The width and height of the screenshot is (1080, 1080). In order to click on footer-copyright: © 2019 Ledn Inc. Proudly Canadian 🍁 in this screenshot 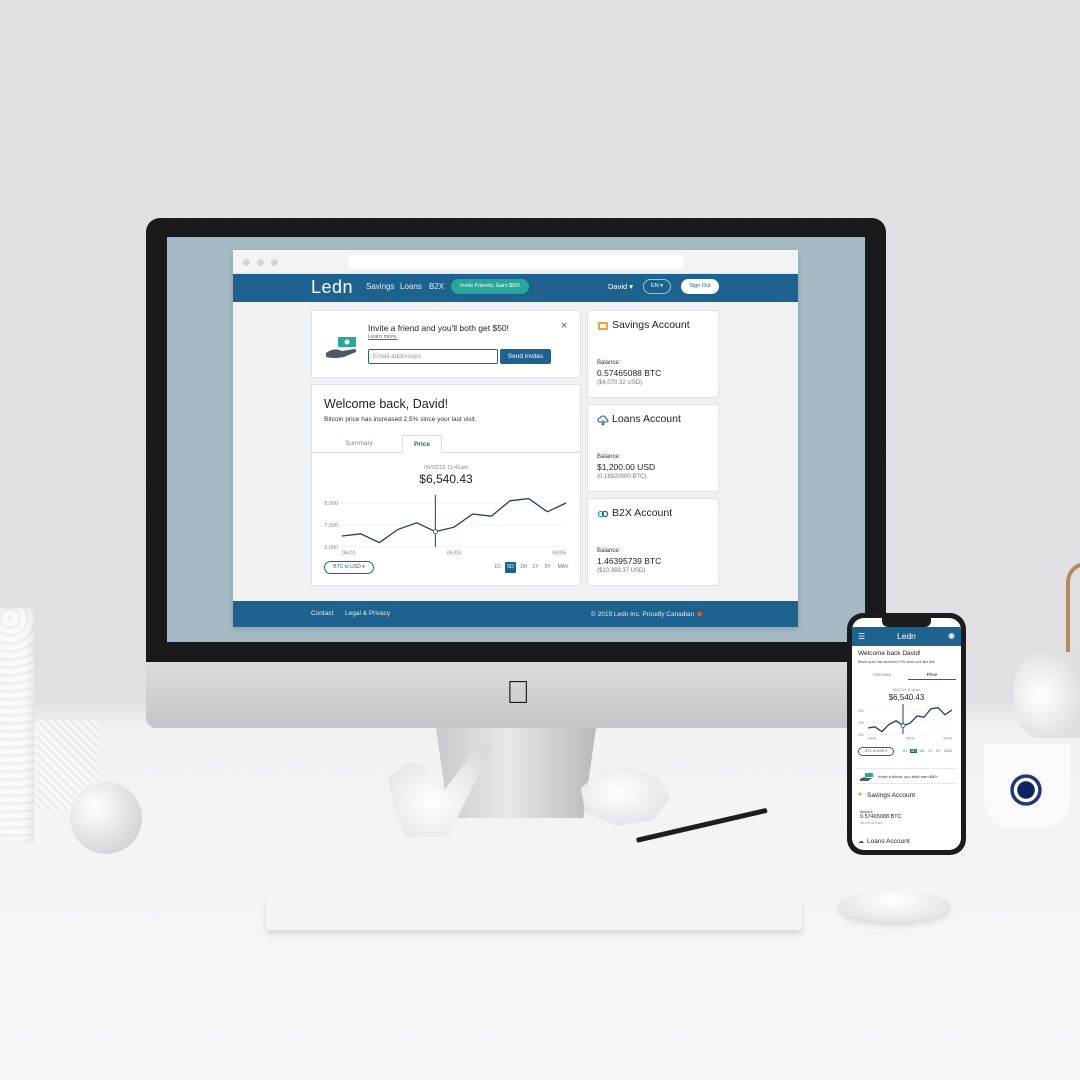, I will do `click(647, 614)`.